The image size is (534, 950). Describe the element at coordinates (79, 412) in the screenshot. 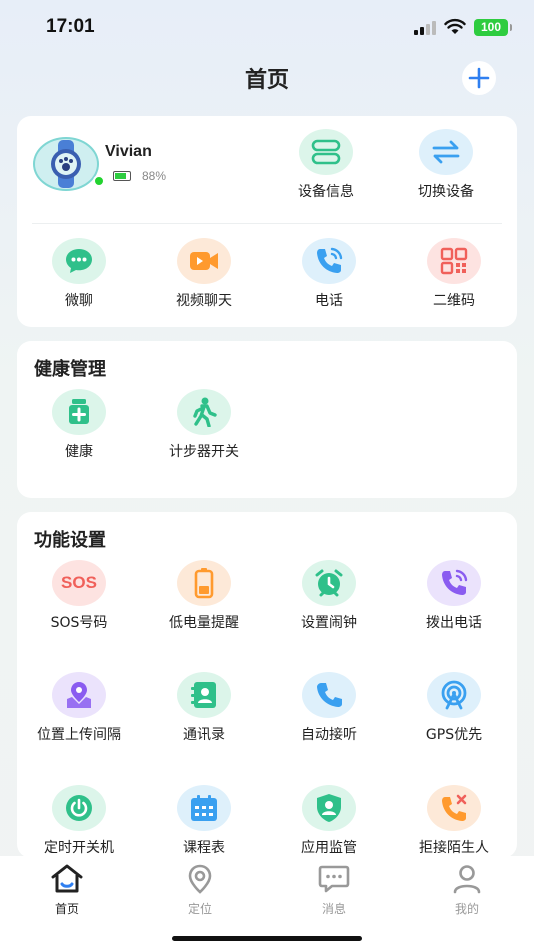

I see `medical-kit-icon` at that location.